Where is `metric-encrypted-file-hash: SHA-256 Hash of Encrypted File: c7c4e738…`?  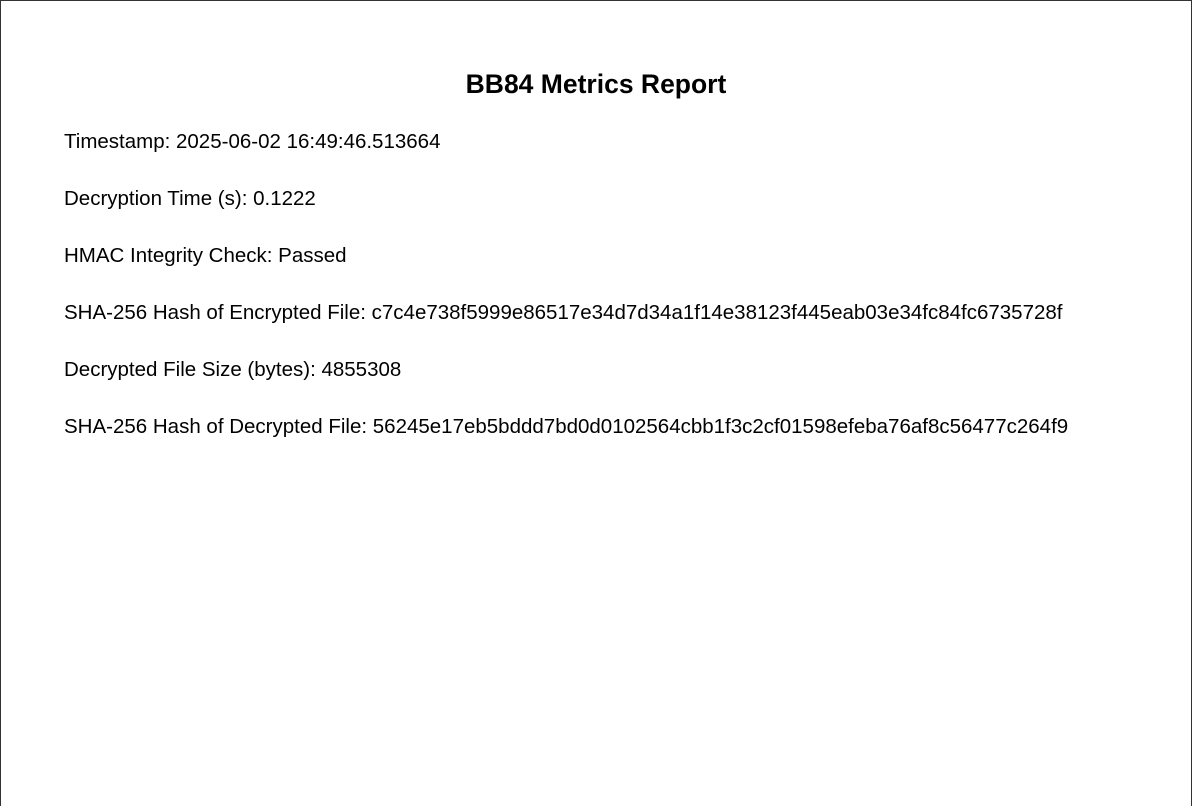 metric-encrypted-file-hash: SHA-256 Hash of Encrypted File: c7c4e738… is located at coordinates (563, 312).